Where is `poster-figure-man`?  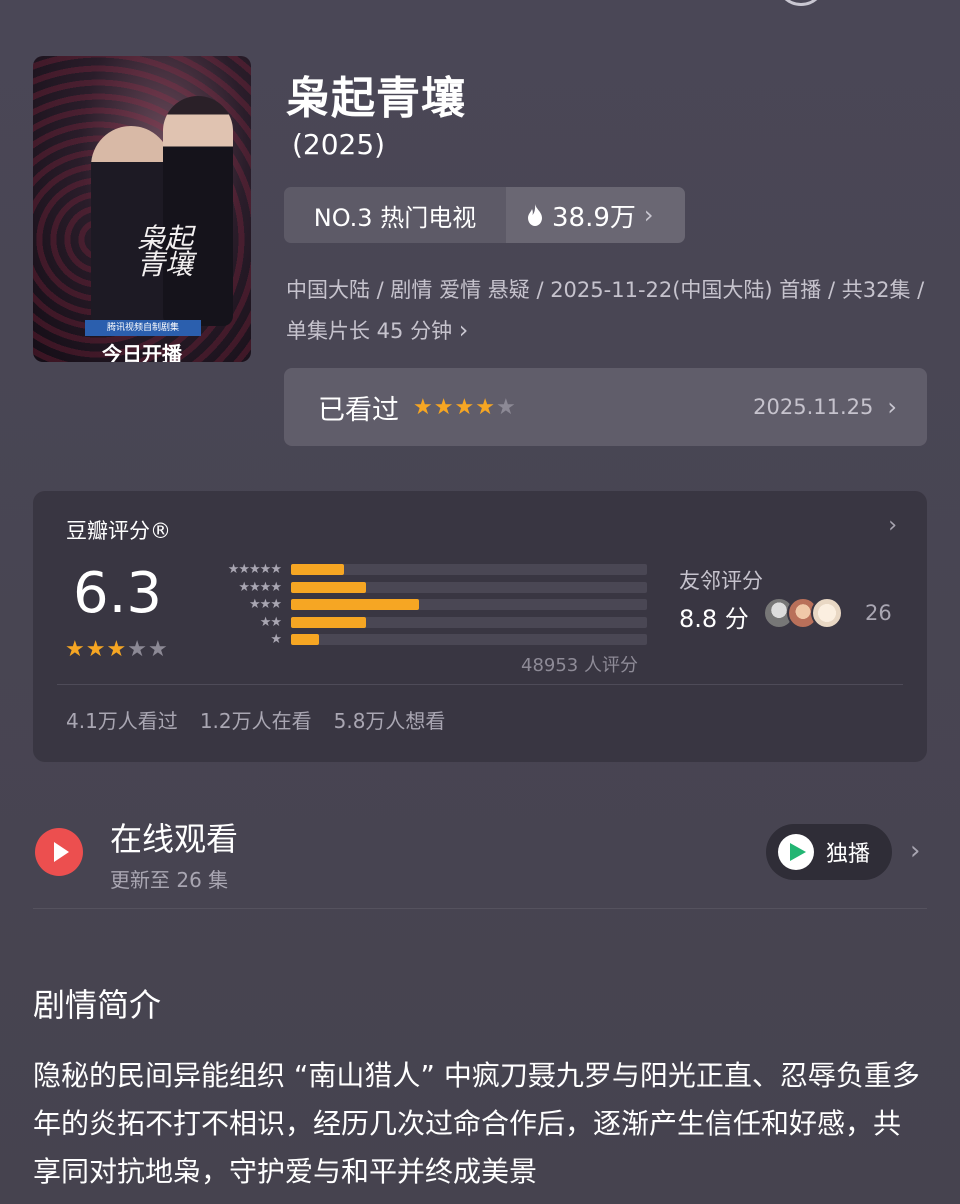 poster-figure-man is located at coordinates (198, 211).